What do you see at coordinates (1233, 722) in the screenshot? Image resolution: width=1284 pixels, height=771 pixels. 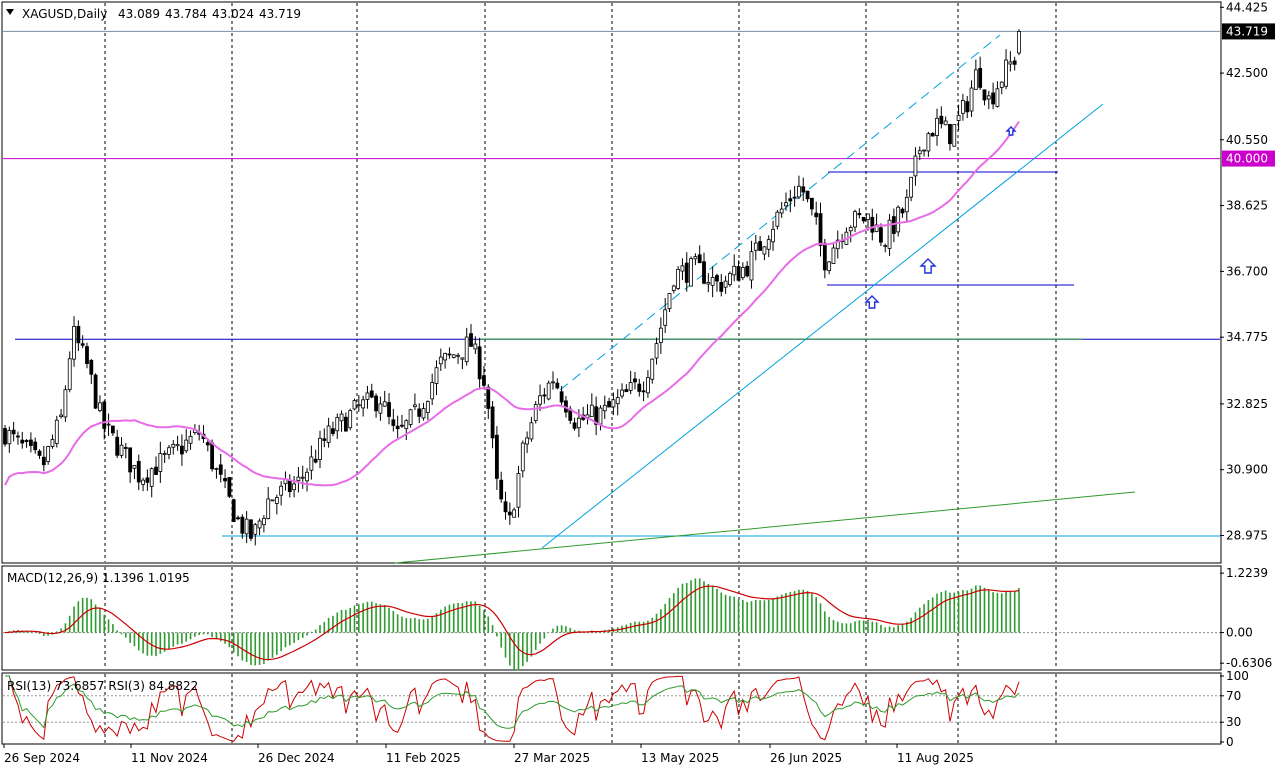 I see `rsi-tick-label: 30` at bounding box center [1233, 722].